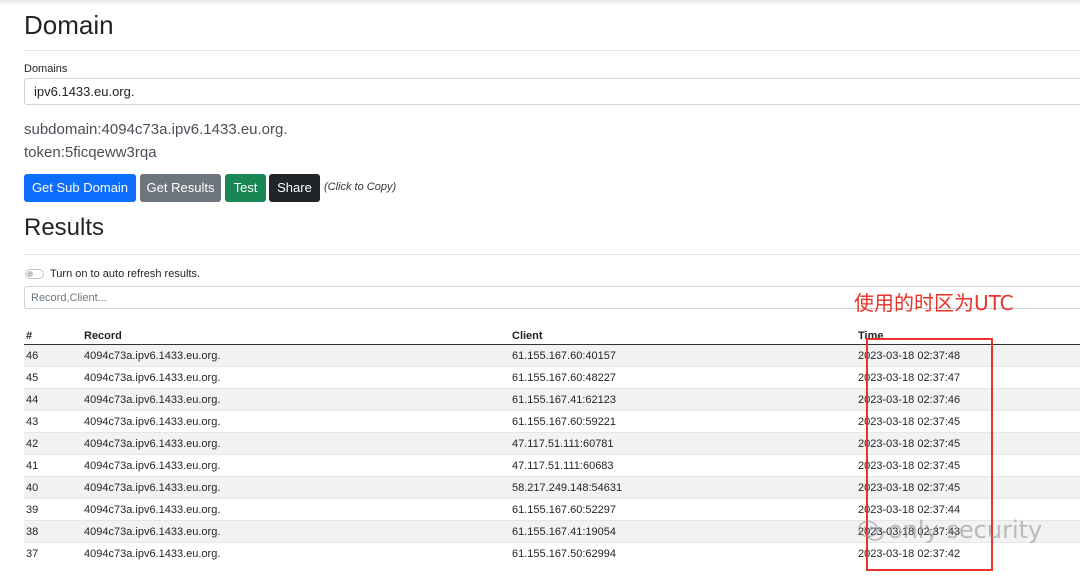  I want to click on table-header-row: # Record Client Time, so click(552, 333).